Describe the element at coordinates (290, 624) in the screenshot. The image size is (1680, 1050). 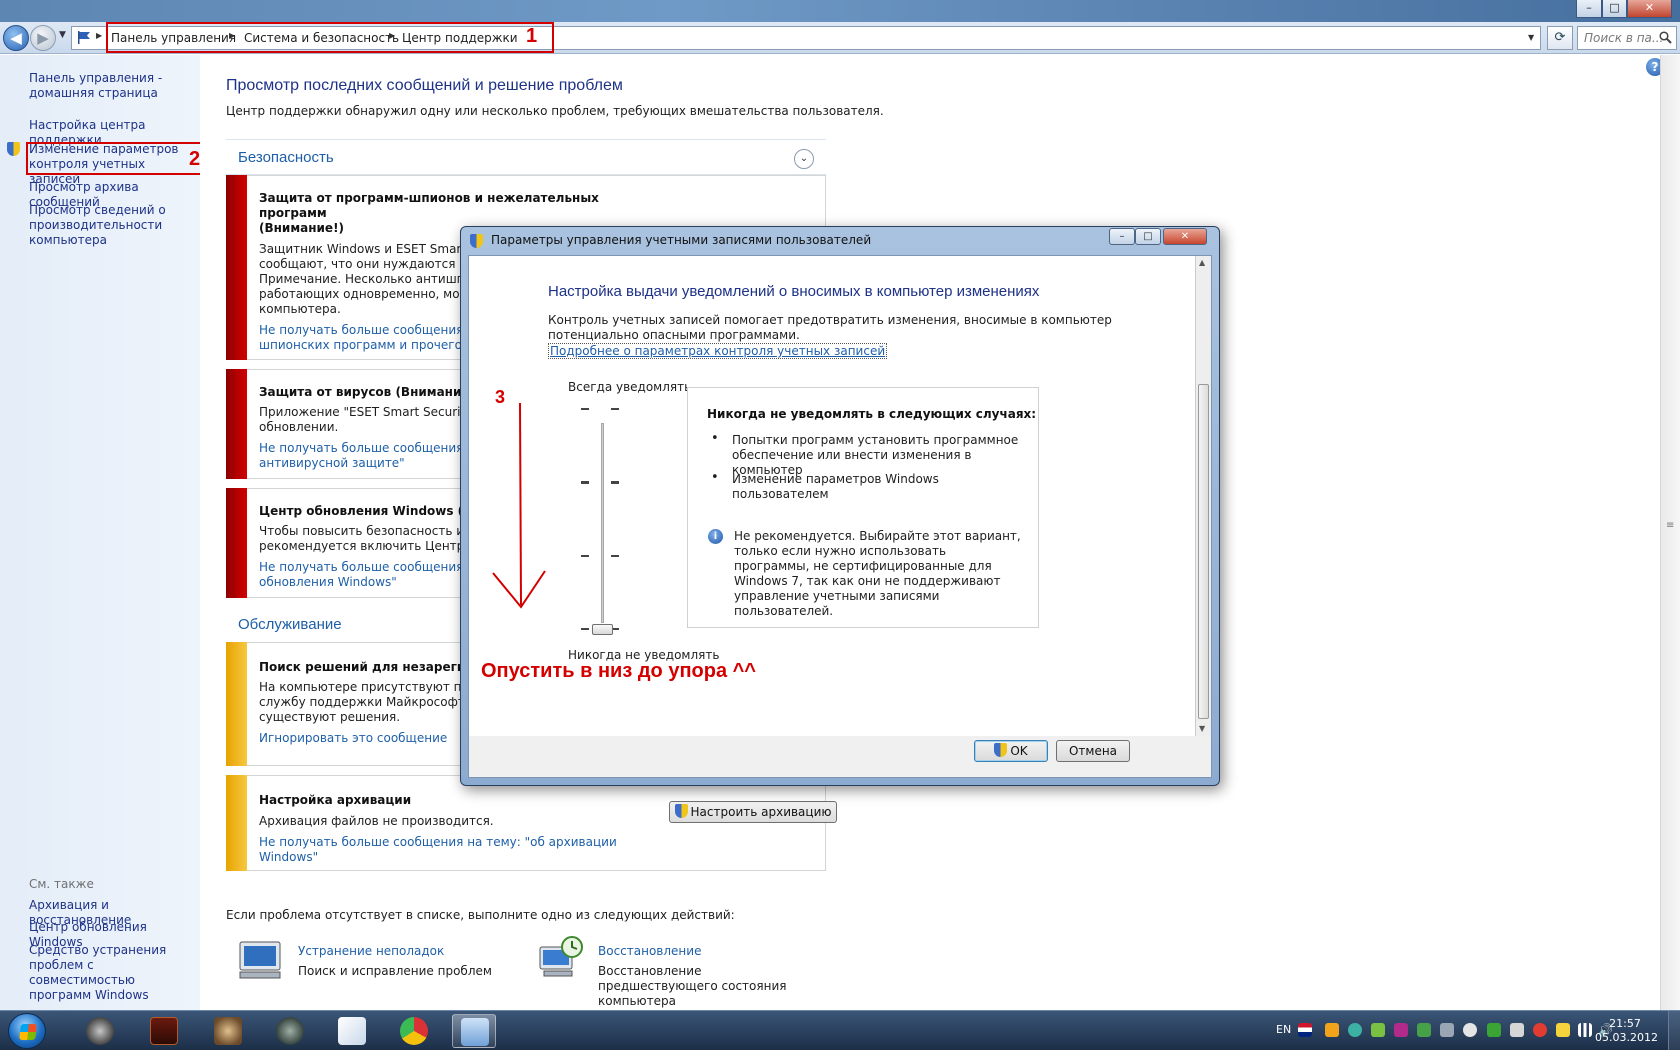
I see `maintenance-section-title: Обслуживание` at that location.